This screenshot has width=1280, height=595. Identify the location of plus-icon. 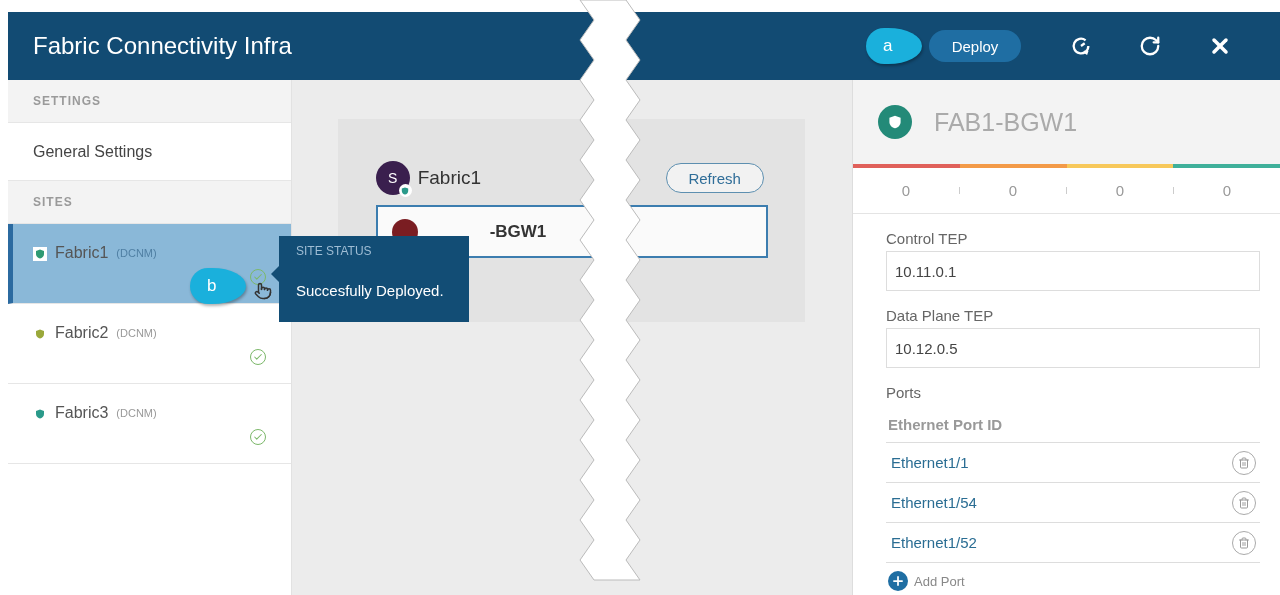
(898, 581).